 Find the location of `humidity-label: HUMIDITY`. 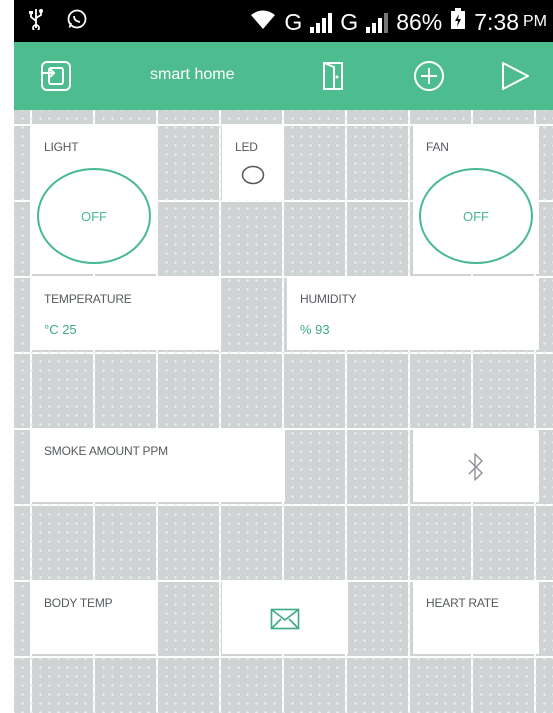

humidity-label: HUMIDITY is located at coordinates (328, 299).